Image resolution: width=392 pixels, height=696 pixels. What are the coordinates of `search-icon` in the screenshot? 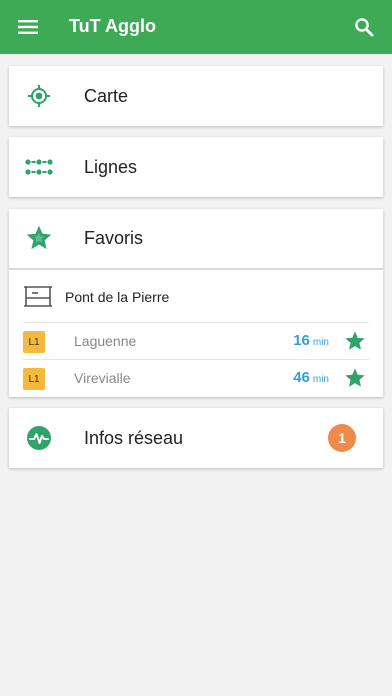 It's located at (364, 27).